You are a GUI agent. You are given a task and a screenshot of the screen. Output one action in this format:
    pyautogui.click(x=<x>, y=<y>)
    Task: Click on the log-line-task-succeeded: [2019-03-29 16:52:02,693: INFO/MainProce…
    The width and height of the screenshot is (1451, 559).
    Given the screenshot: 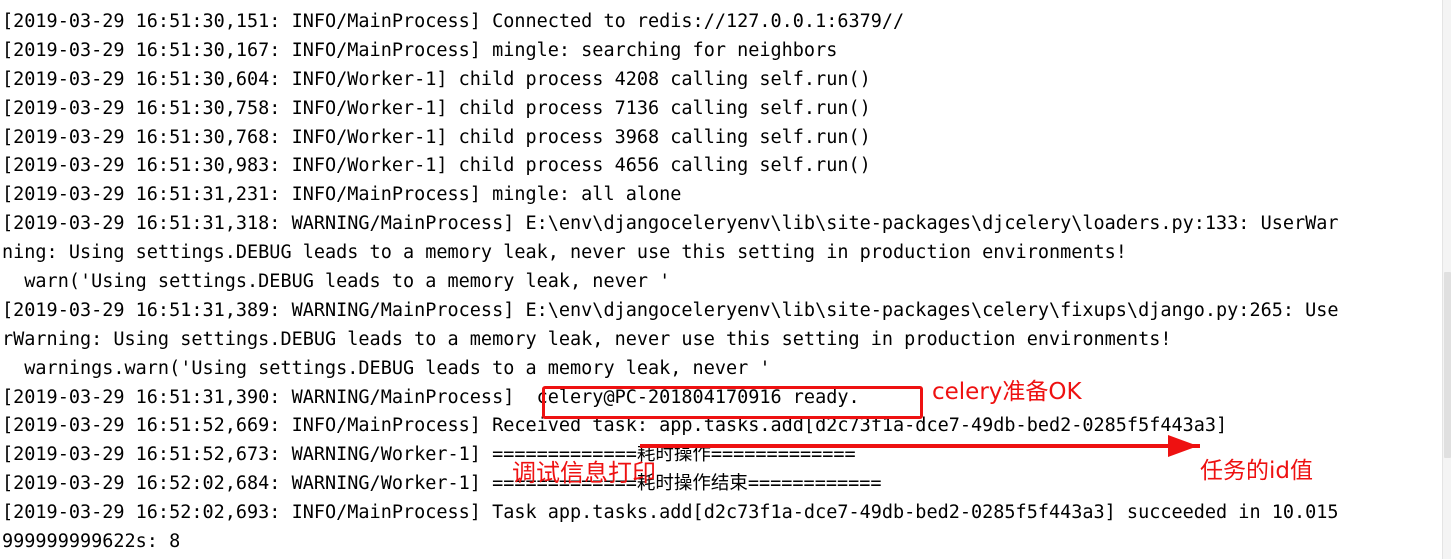 What is the action you would take?
    pyautogui.click(x=670, y=513)
    